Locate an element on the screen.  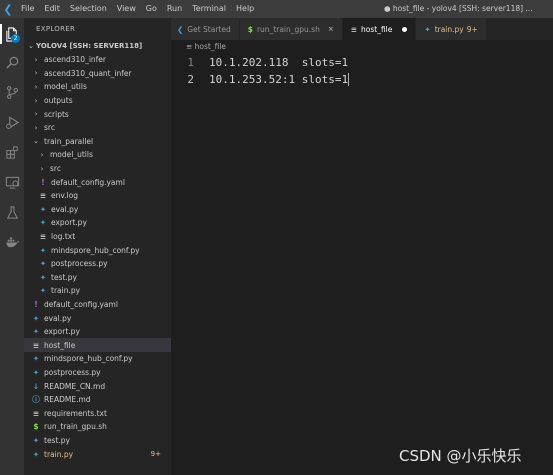
breadcrumb: ≡ host_file is located at coordinates (206, 47).